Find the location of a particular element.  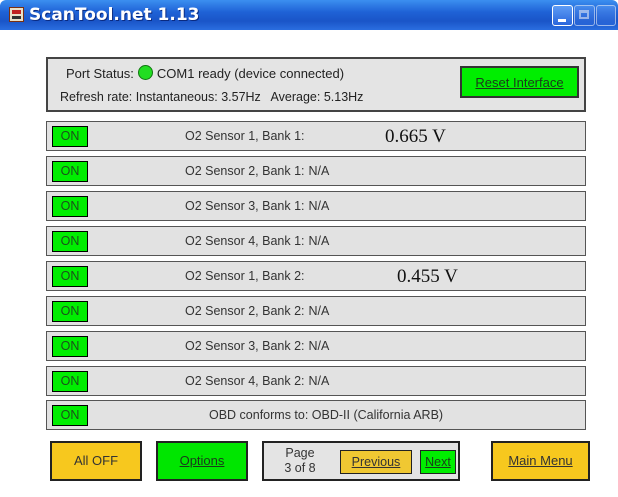

sensor-voltage-reading: 0.665 V is located at coordinates (415, 136).